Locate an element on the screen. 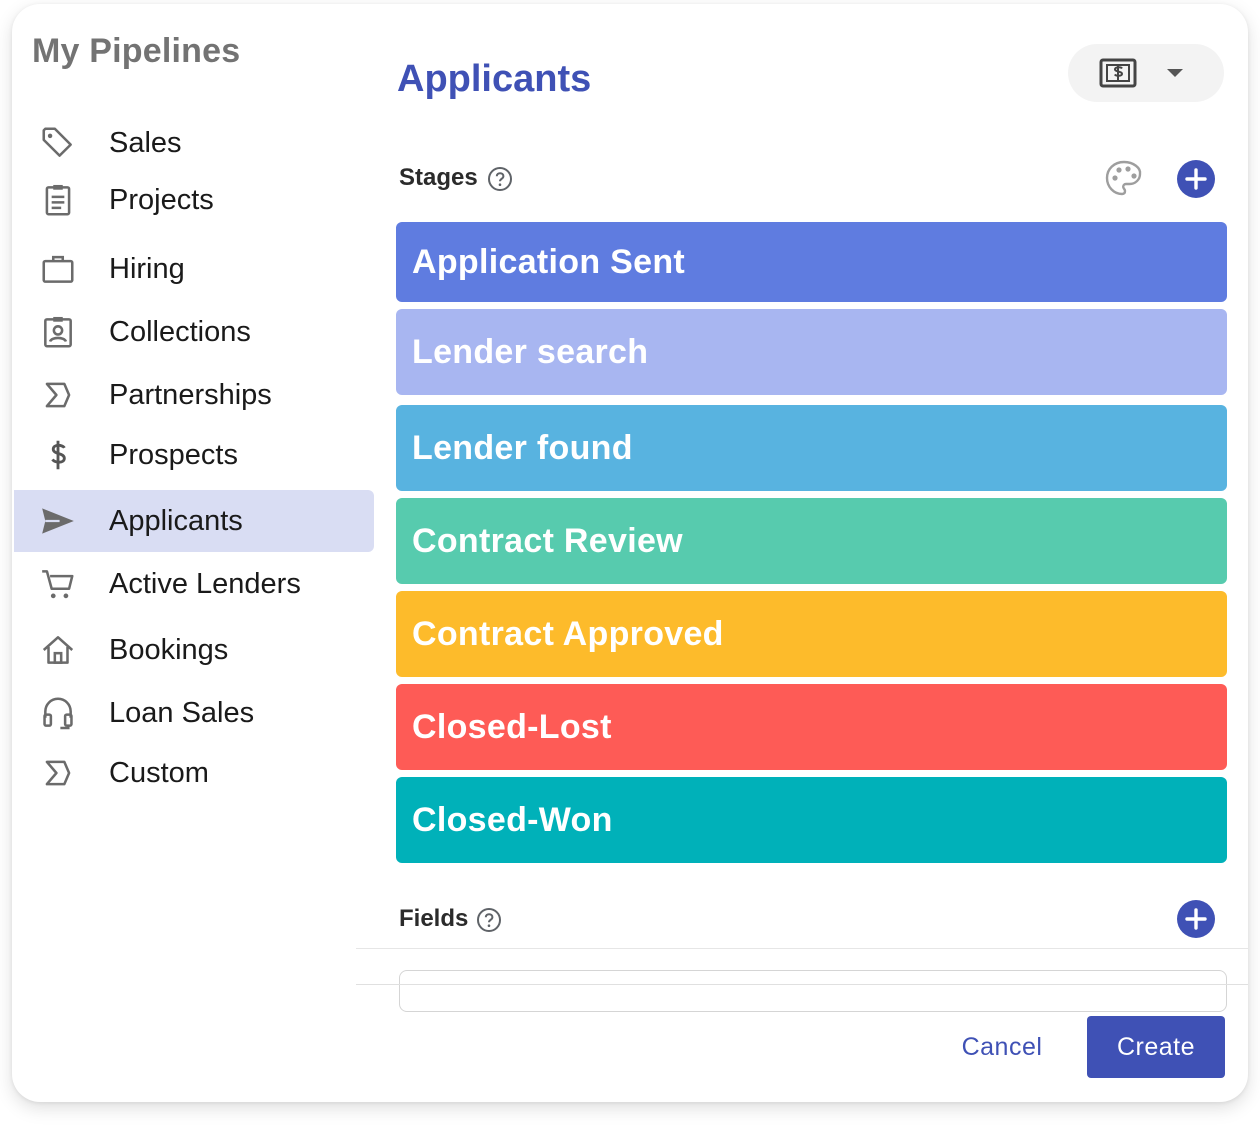 Image resolution: width=1260 pixels, height=1131 pixels. sidebar-item-prospects: Prospects is located at coordinates (194, 455).